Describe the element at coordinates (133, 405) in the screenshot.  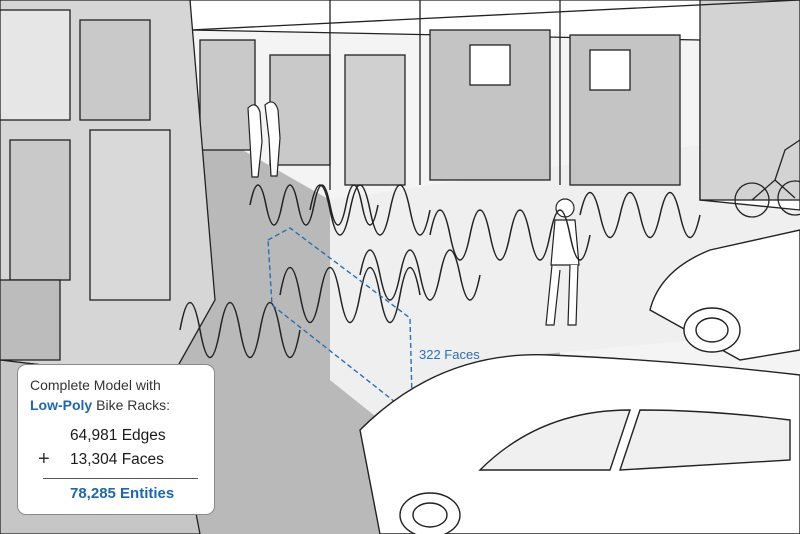
I see `stats-title-rest: Bike Racks:` at that location.